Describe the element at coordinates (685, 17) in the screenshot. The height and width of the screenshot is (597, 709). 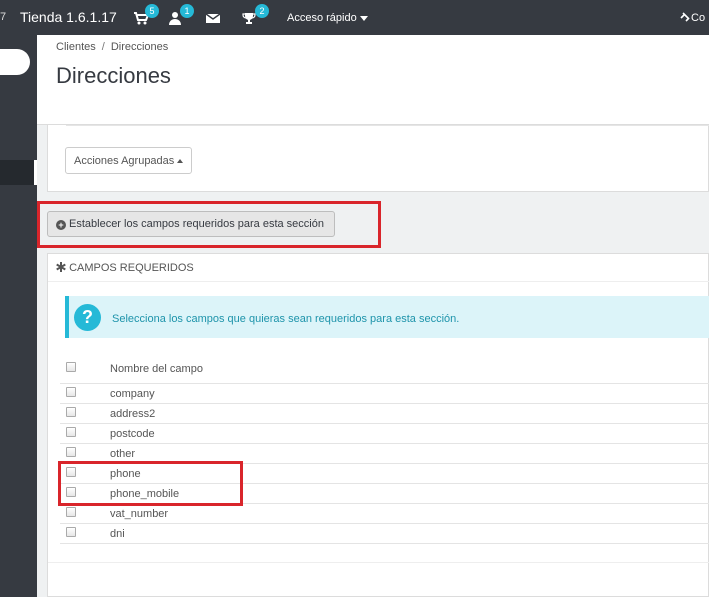
I see `link-icon` at that location.